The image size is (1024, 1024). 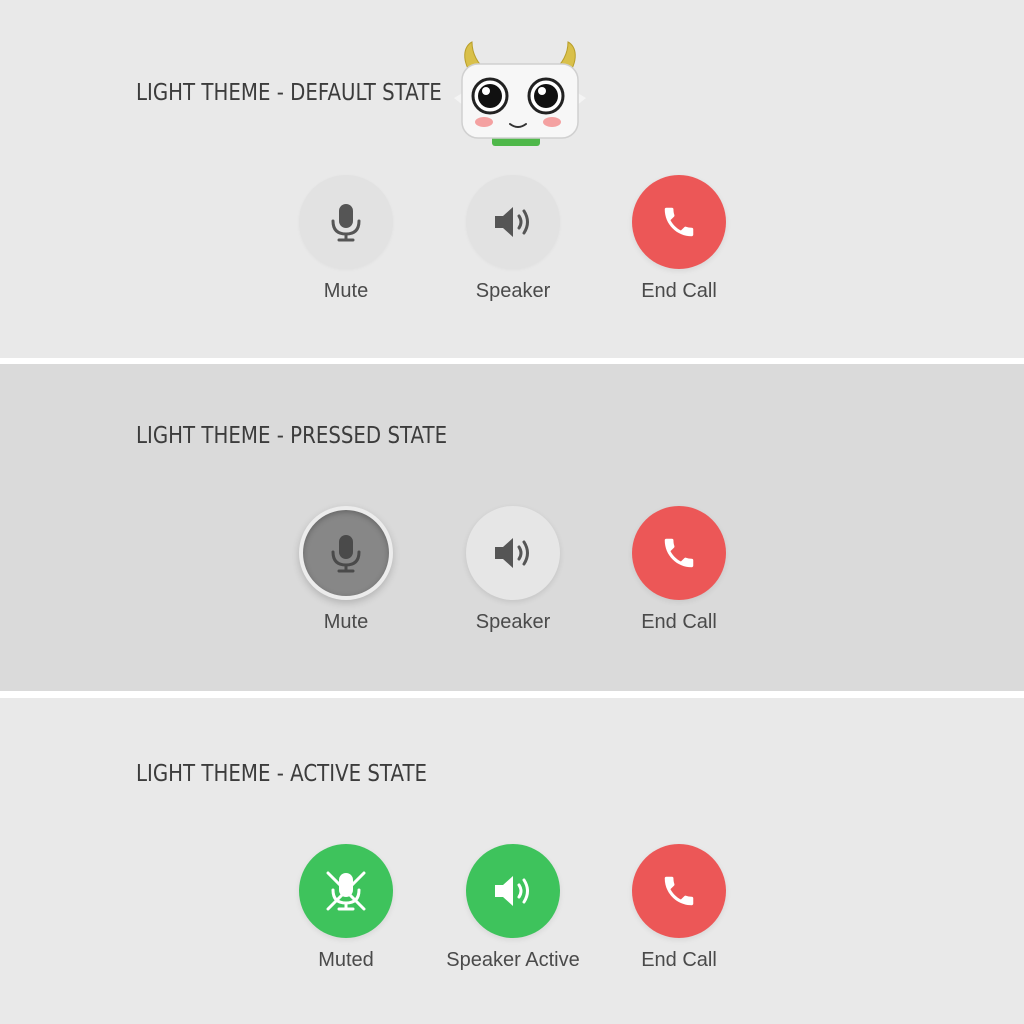 I want to click on microphone-muted-icon, so click(x=346, y=891).